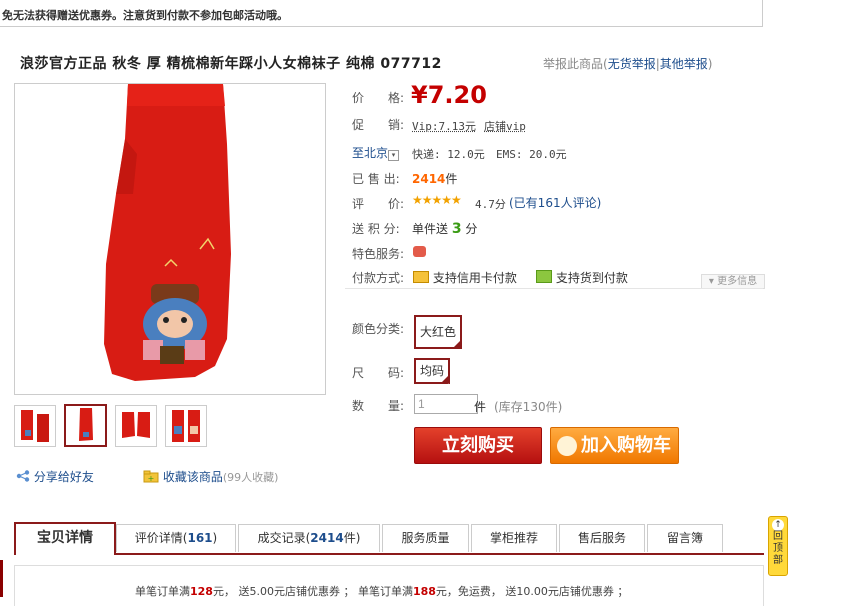 The width and height of the screenshot is (842, 606). Describe the element at coordinates (64, 477) in the screenshot. I see `share-label: 分享给好友` at that location.